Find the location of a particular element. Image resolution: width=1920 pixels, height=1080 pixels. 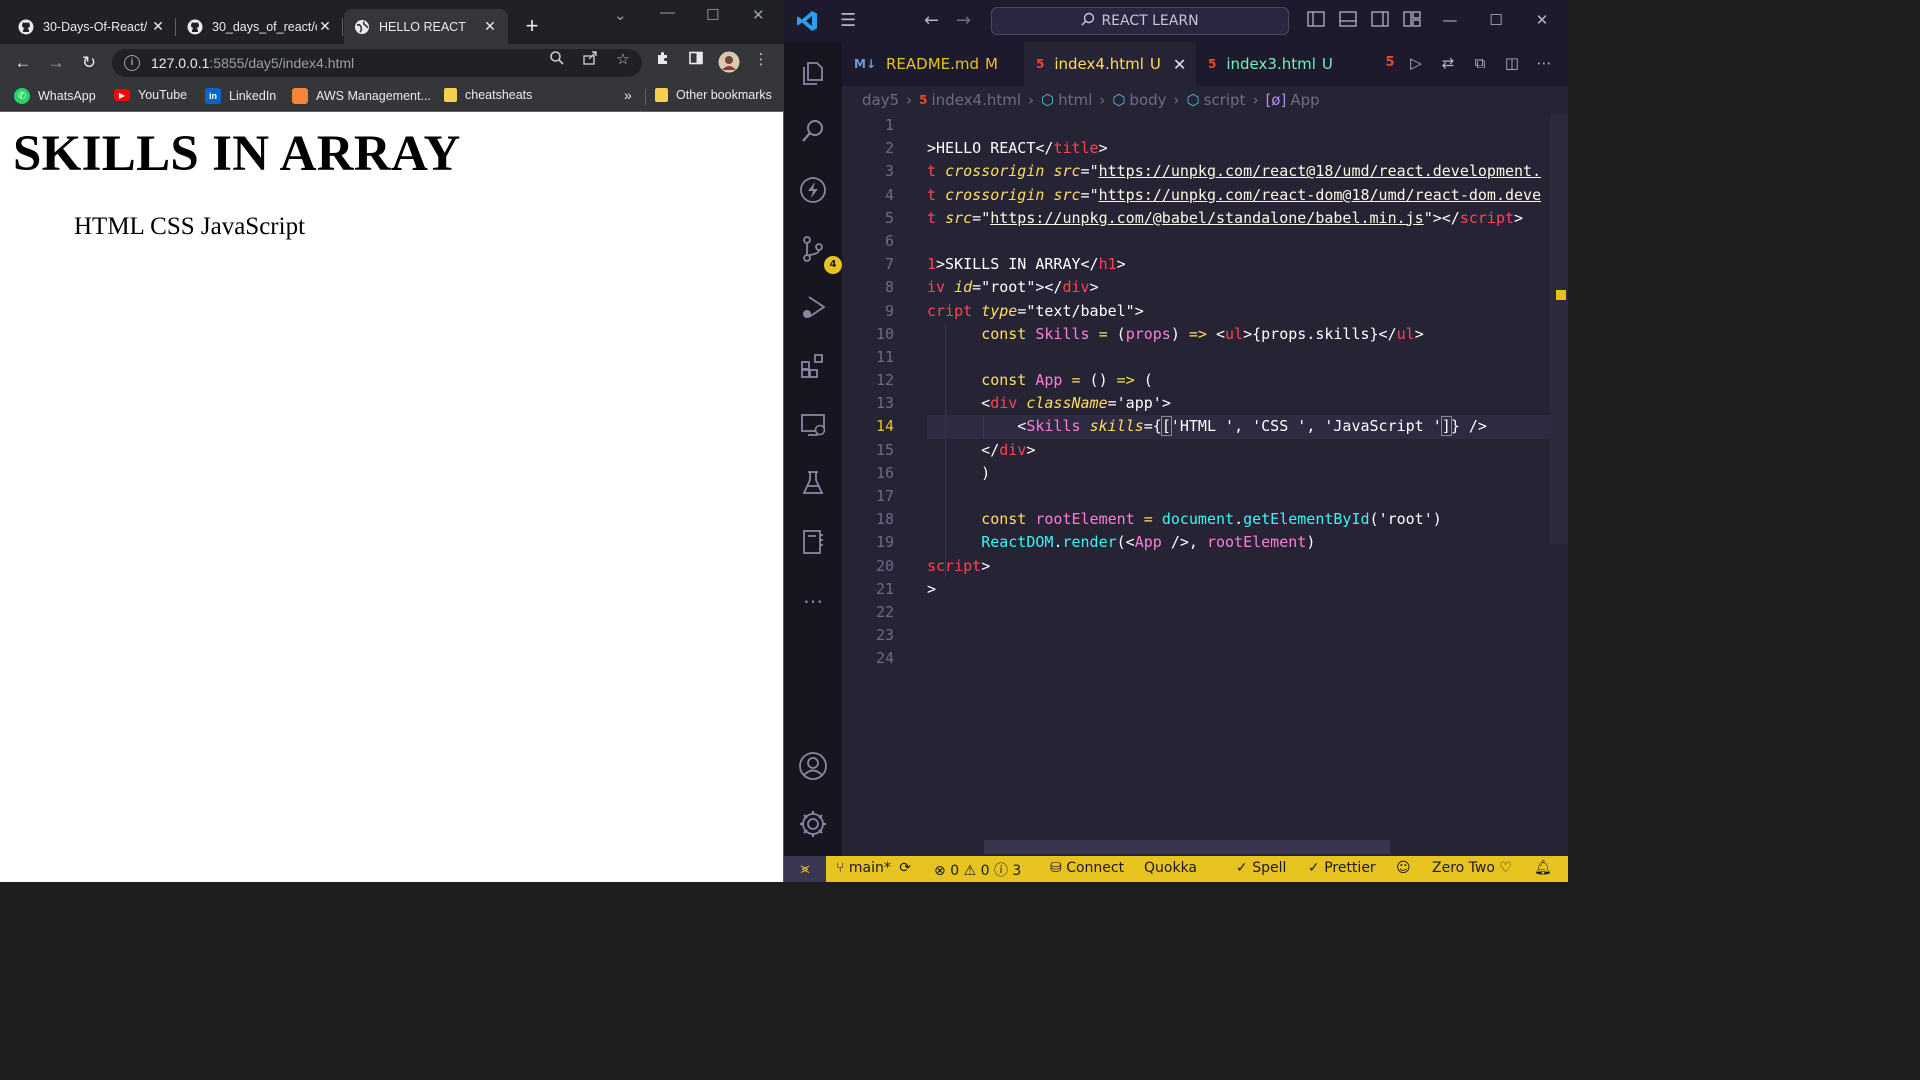

bookmark-whatsapp: ✆ WhatsApp is located at coordinates (55, 96).